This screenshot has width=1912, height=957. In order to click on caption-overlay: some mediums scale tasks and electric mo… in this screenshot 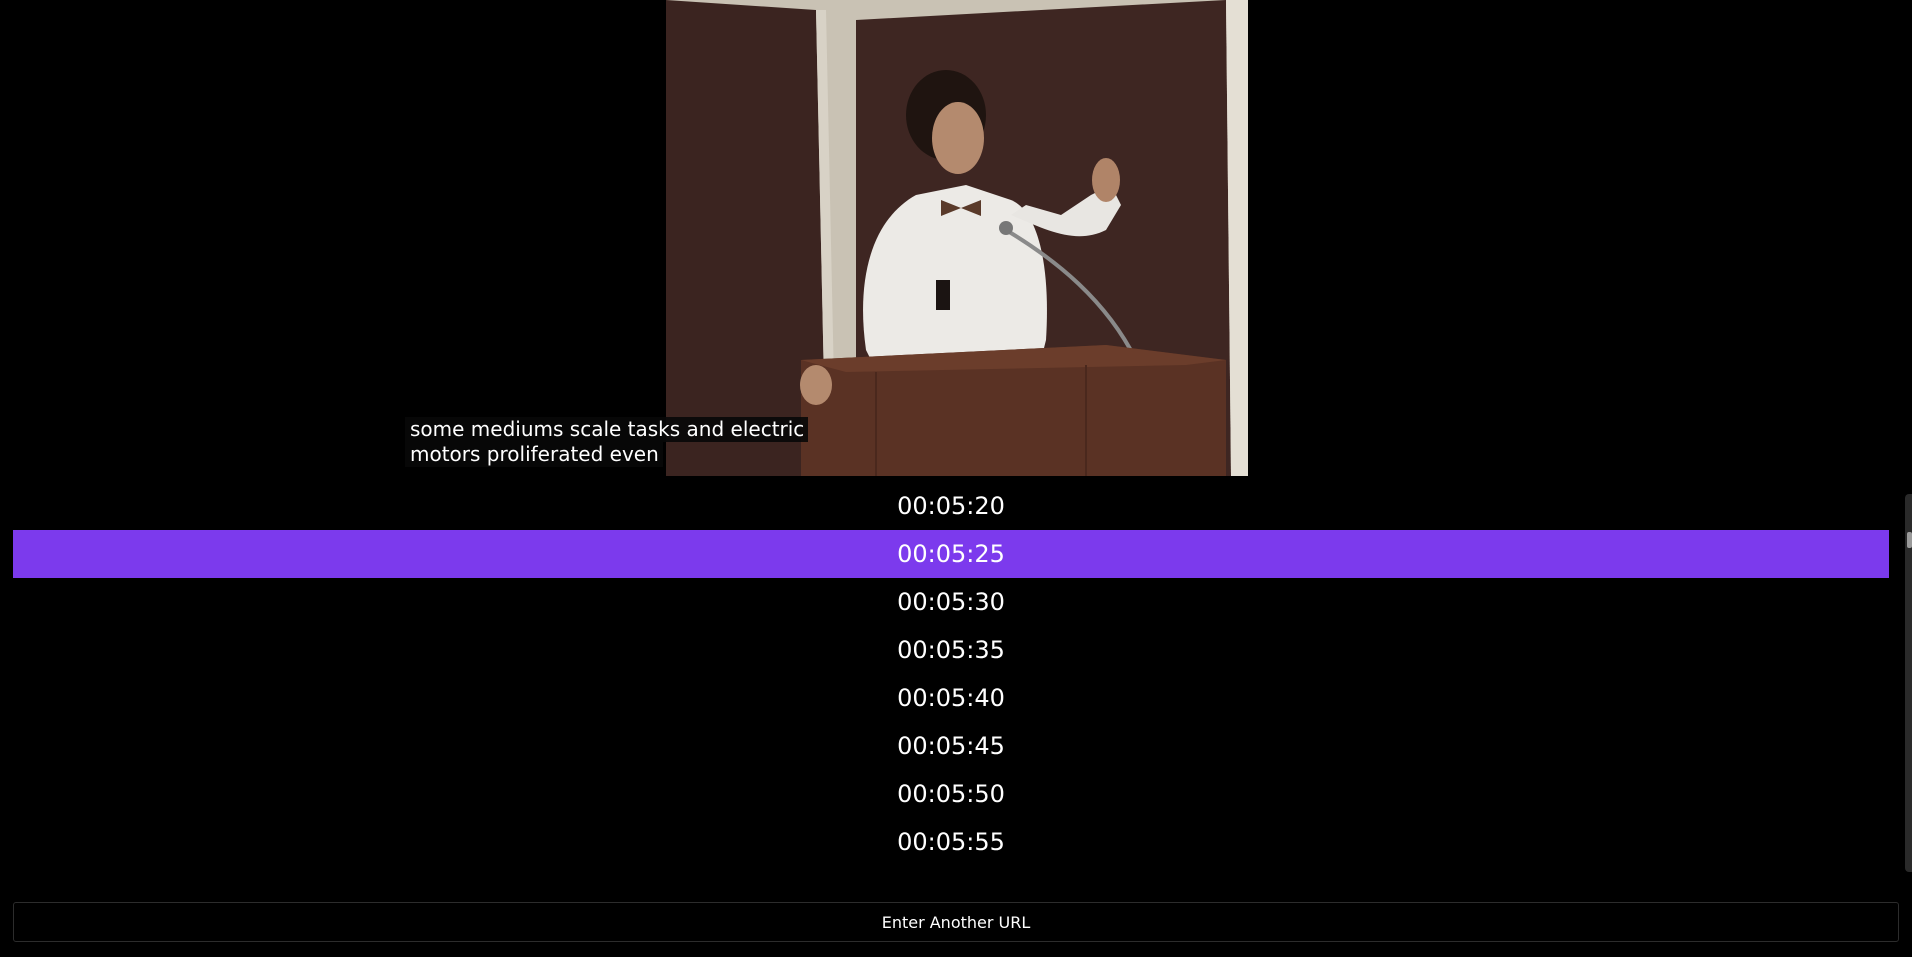, I will do `click(607, 442)`.